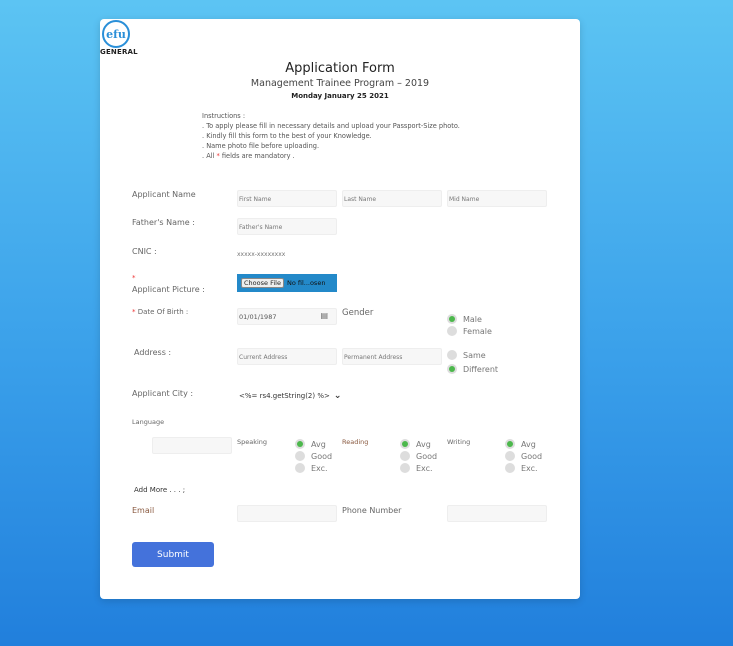 This screenshot has width=733, height=646. I want to click on chevron-down-icon: ⌄, so click(337, 396).